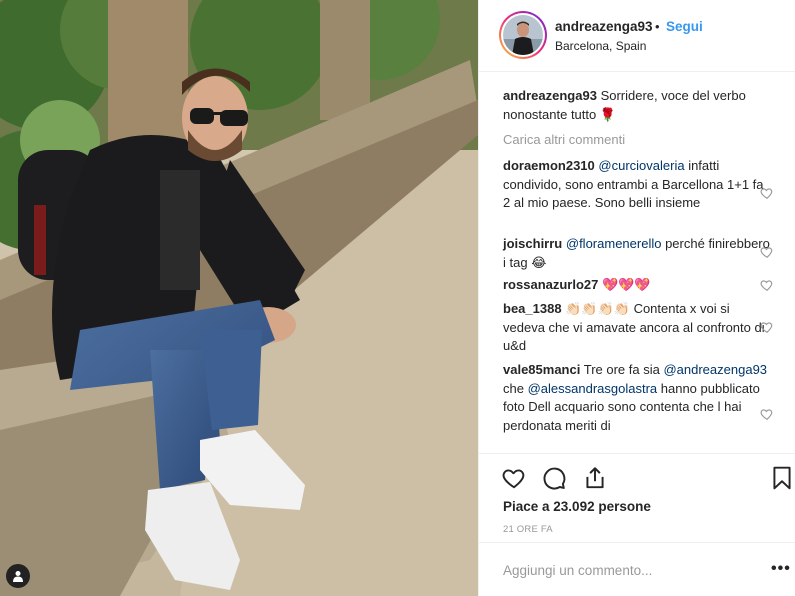 This screenshot has height=596, width=795. I want to click on comment-mention: @floramenerello, so click(614, 243).